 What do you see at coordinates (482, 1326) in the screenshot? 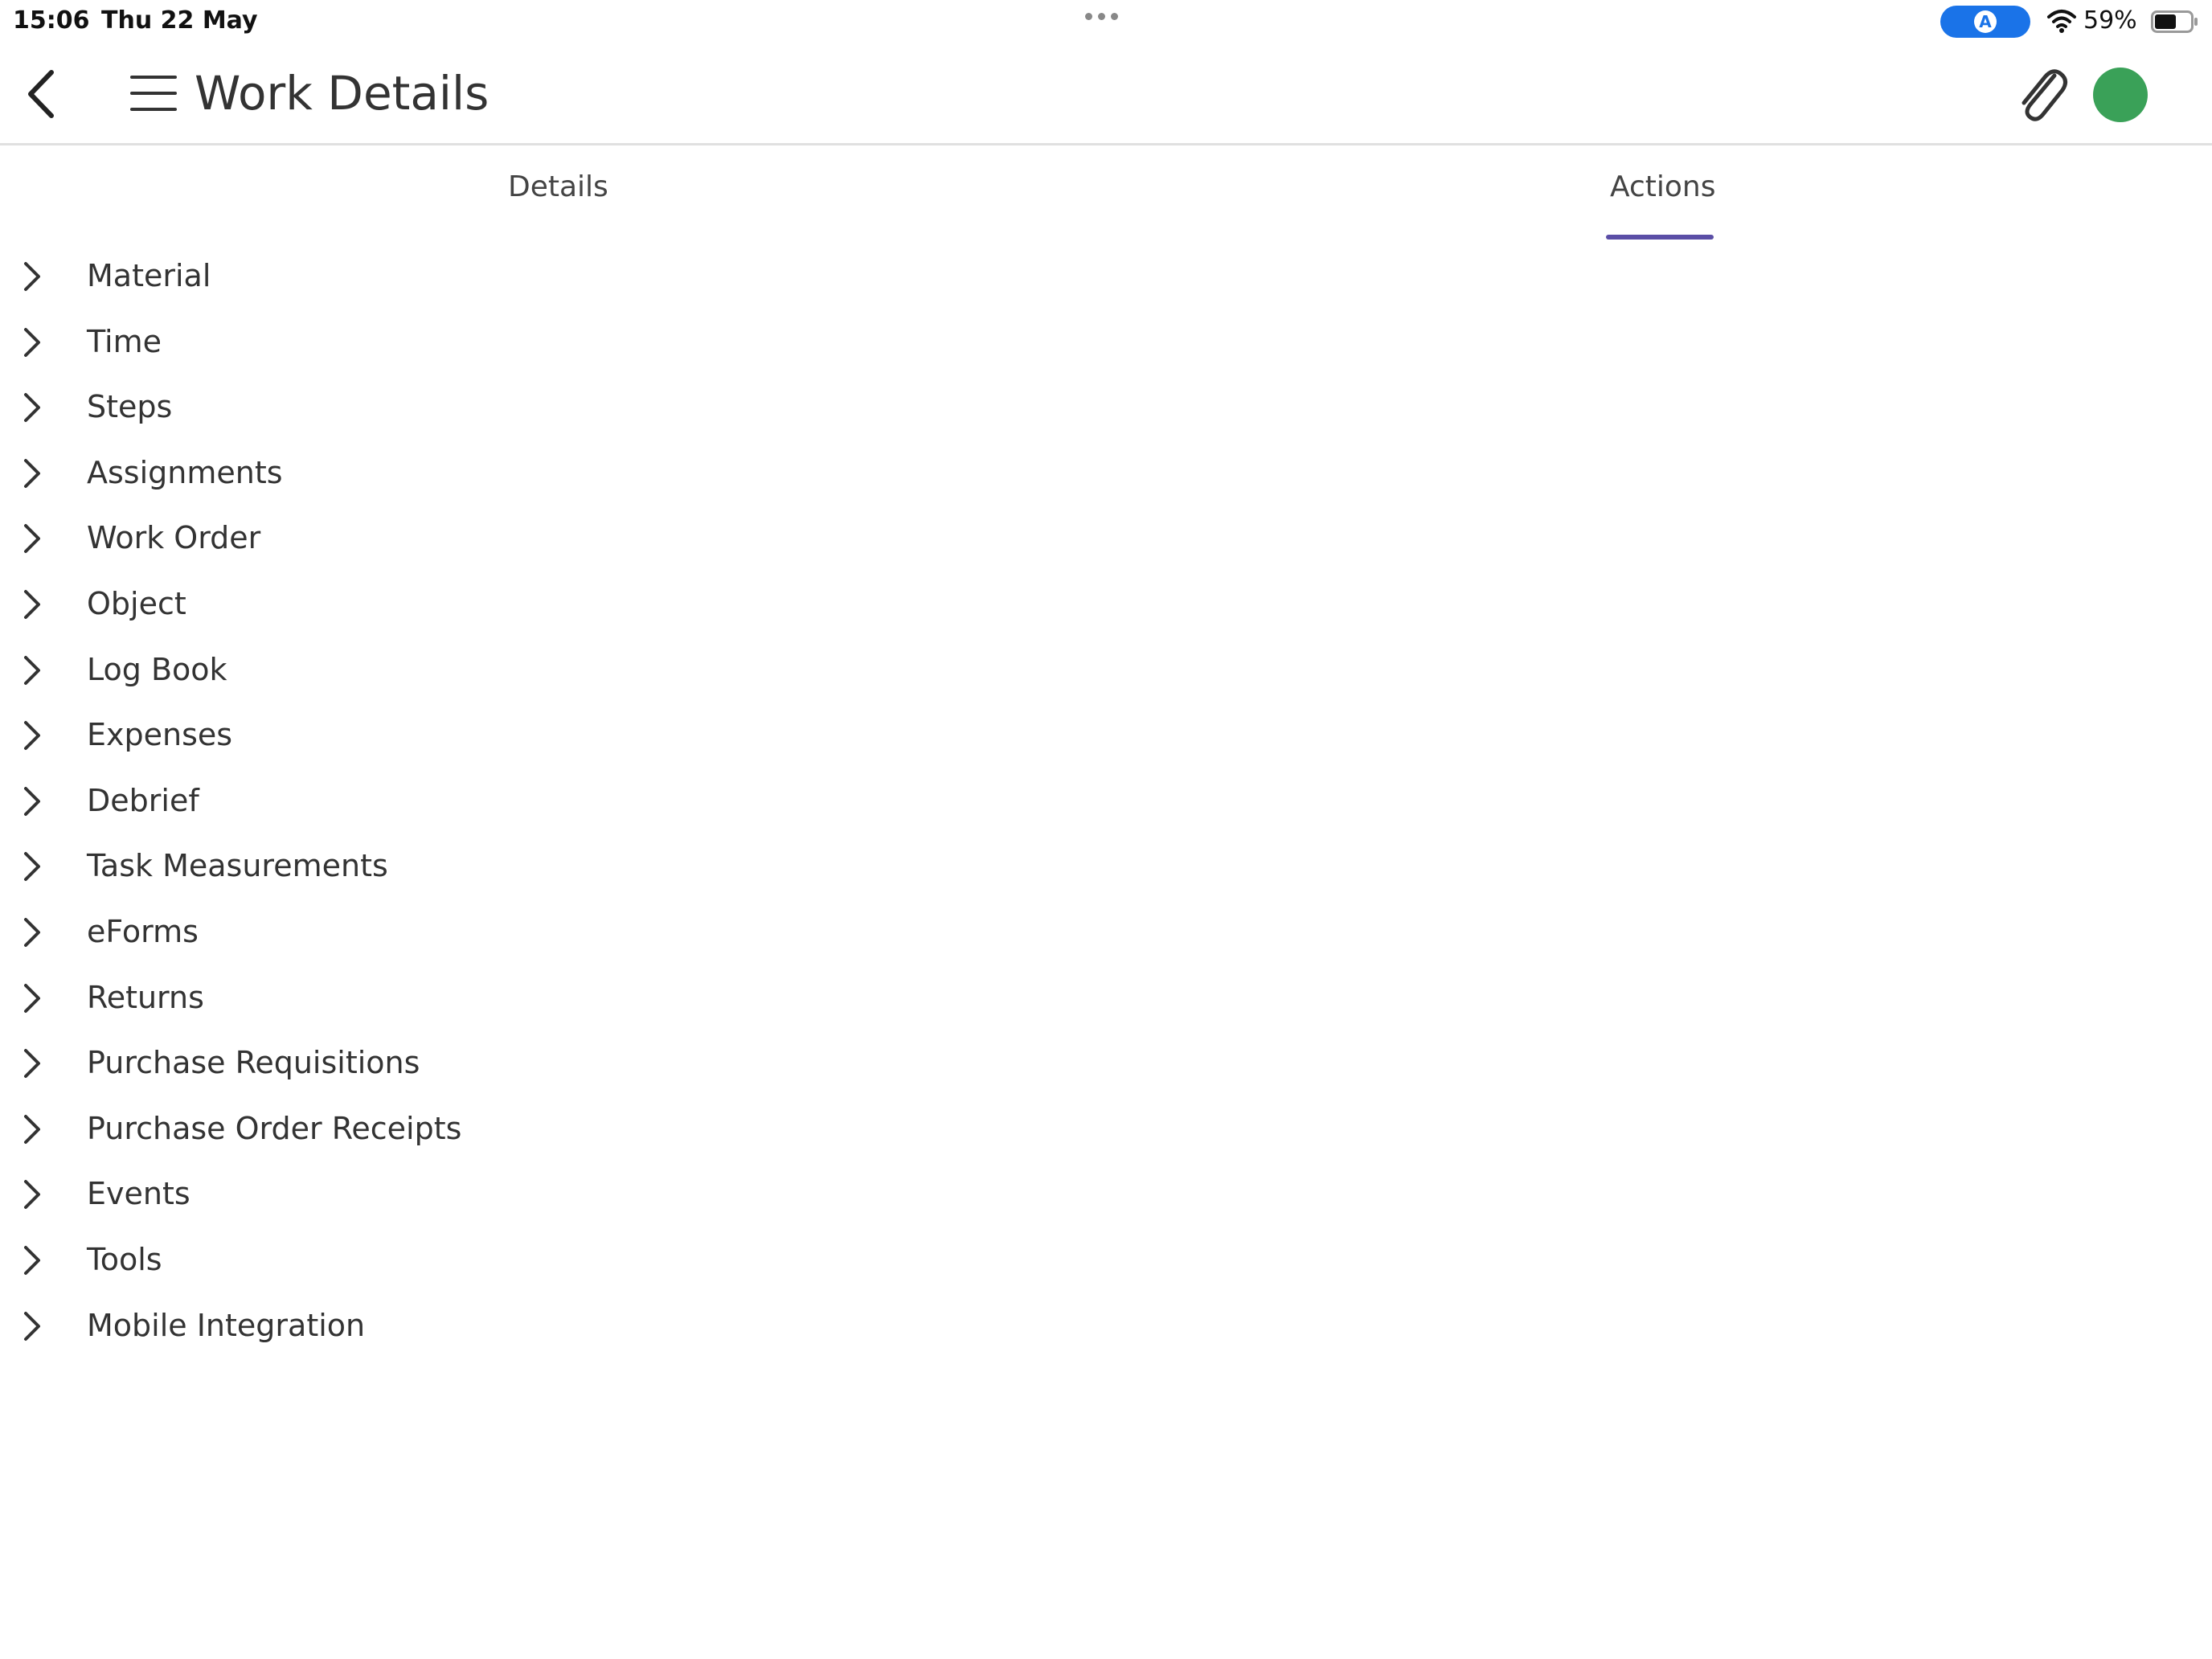
I see `action-item-mobile-integration: Mobile Integration` at bounding box center [482, 1326].